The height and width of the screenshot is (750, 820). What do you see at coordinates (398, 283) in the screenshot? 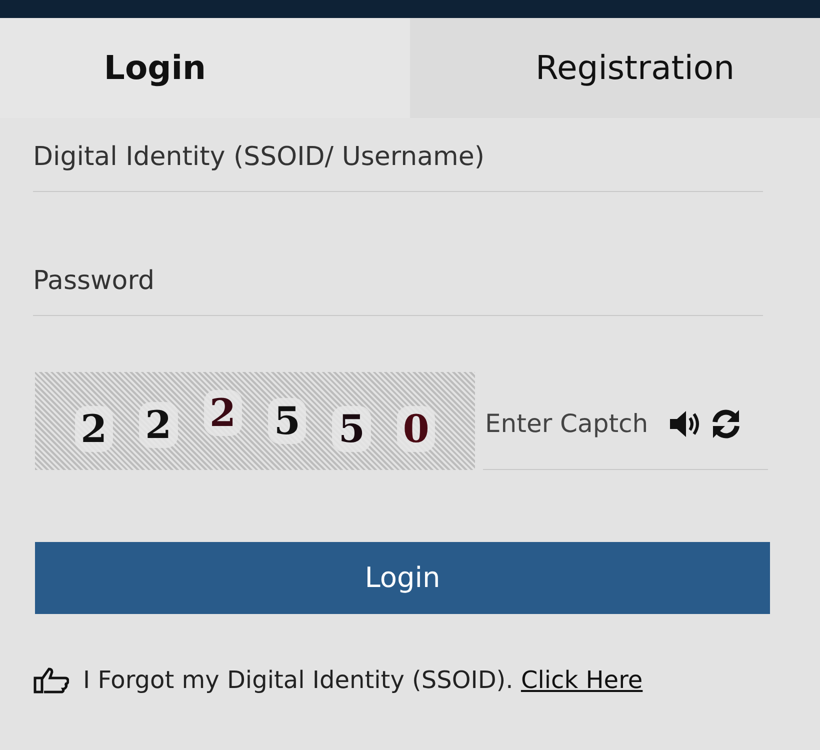
I see `password-field: Password` at bounding box center [398, 283].